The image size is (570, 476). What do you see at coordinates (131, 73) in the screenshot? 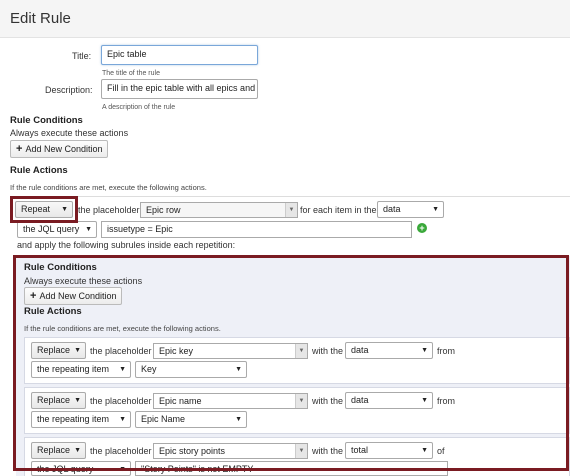
I see `title-help: The title of the rule` at bounding box center [131, 73].